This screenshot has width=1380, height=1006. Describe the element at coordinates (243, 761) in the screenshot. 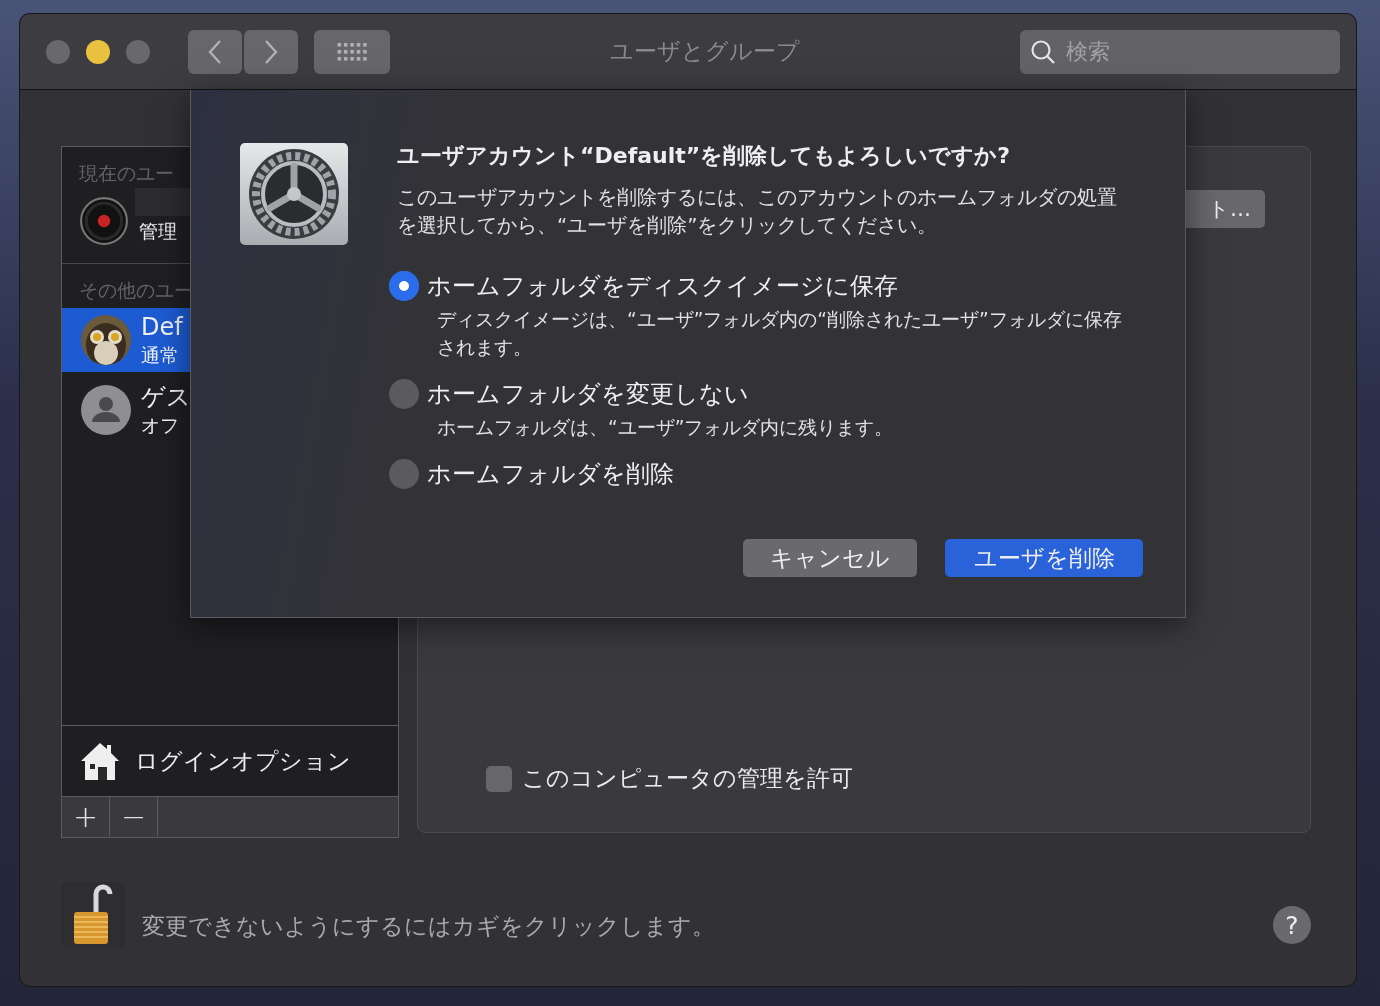

I see `login-options-label: ログインオプション` at that location.